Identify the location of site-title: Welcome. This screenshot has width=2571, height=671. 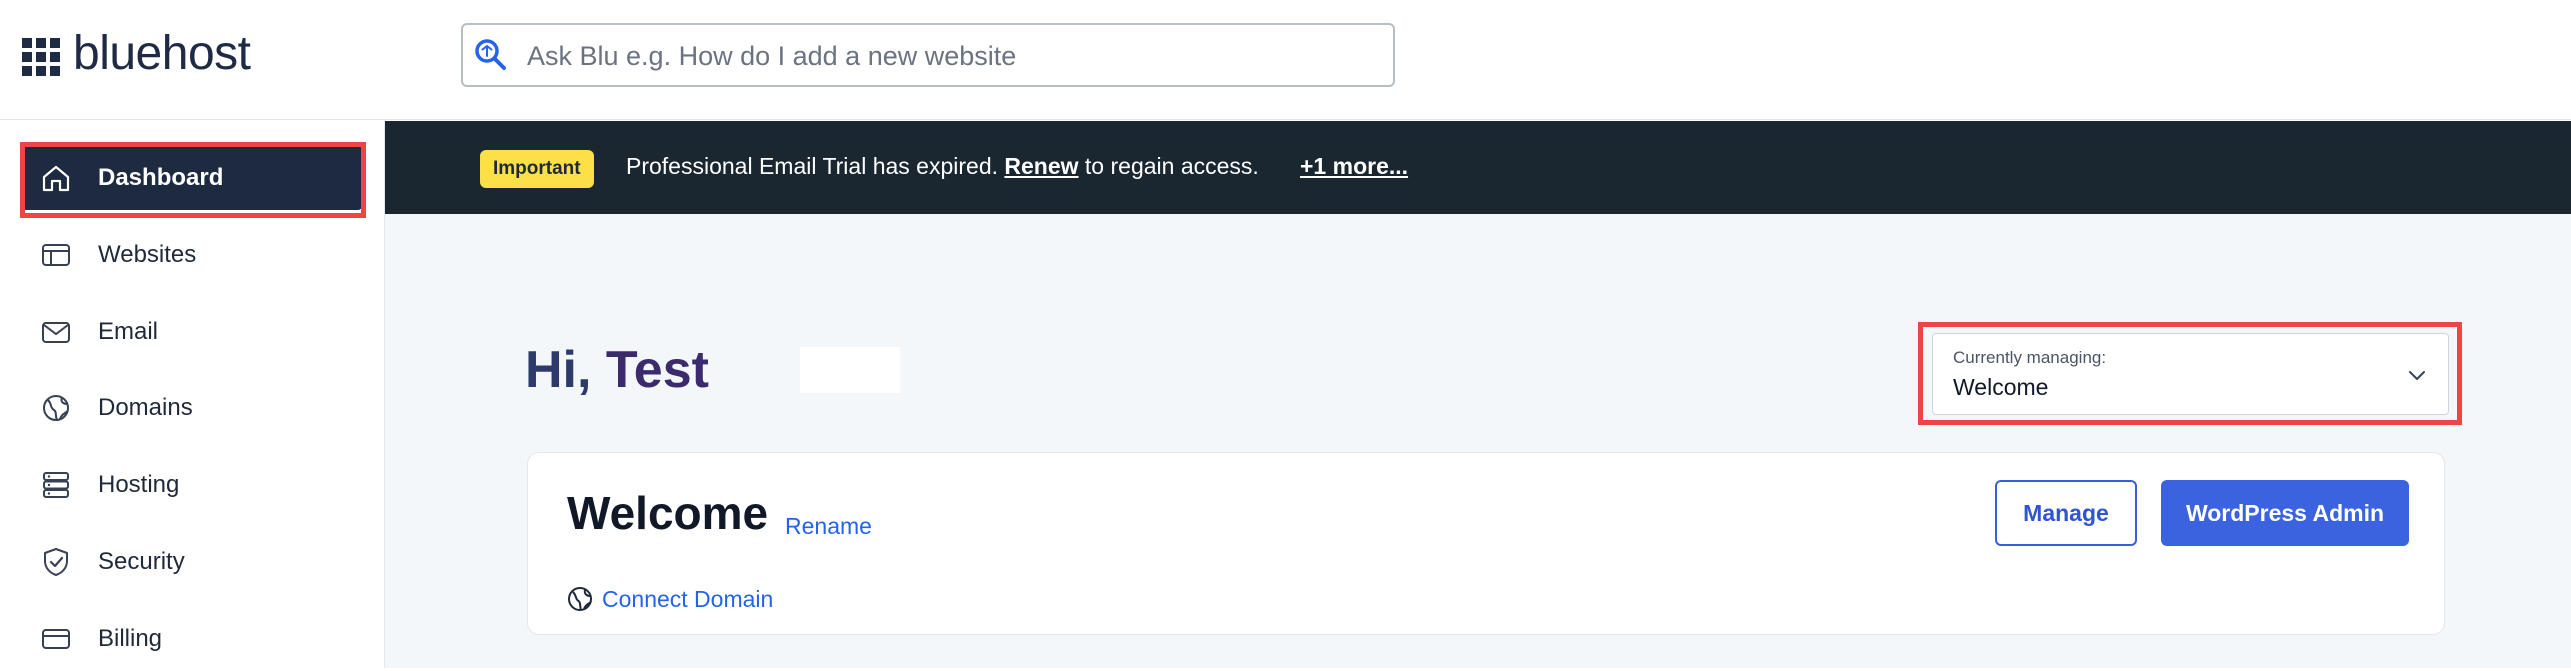
(668, 513).